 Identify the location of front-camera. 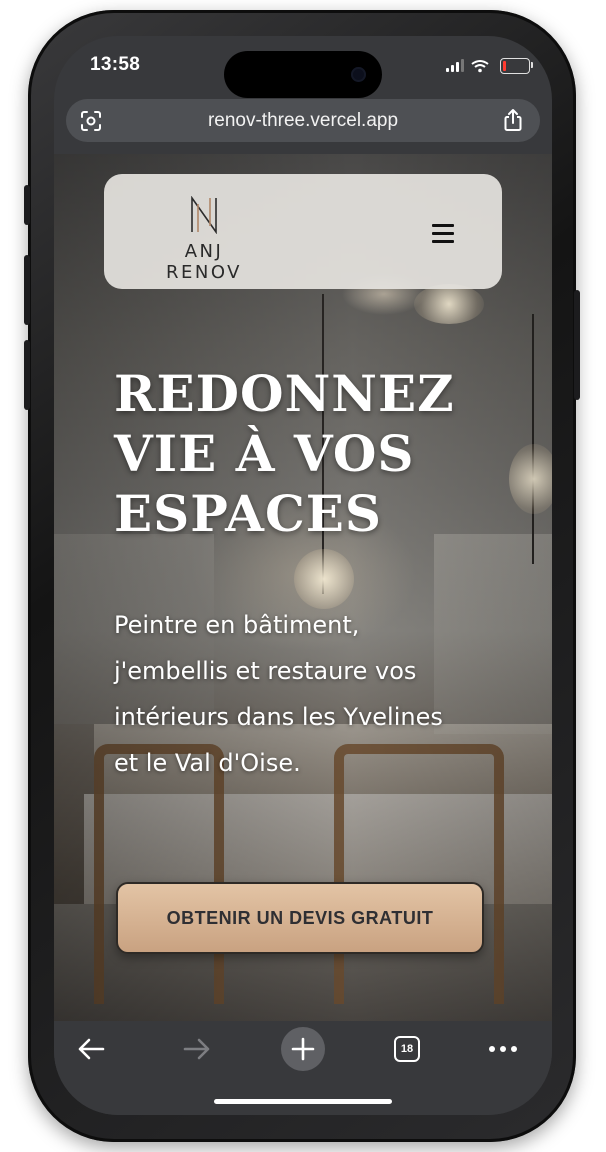
(358, 74).